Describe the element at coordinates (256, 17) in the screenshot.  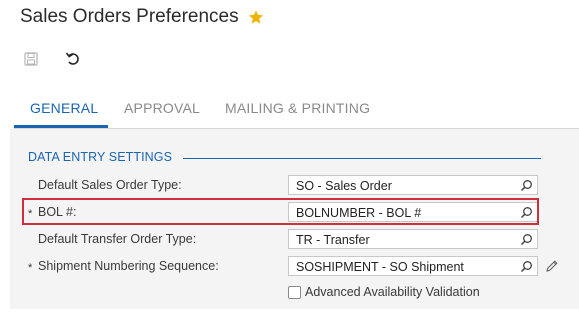
I see `favorite-star-icon` at that location.